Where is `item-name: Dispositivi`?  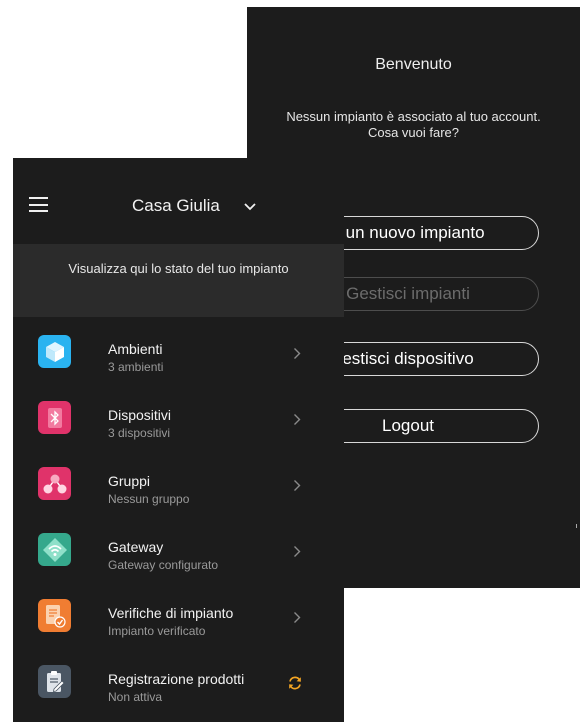
item-name: Dispositivi is located at coordinates (140, 415).